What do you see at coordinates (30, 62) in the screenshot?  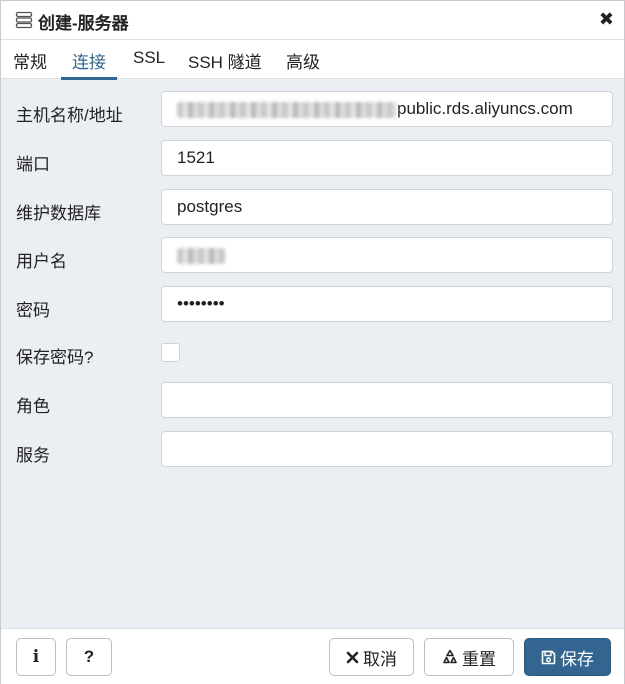 I see `tab-general: 常规` at bounding box center [30, 62].